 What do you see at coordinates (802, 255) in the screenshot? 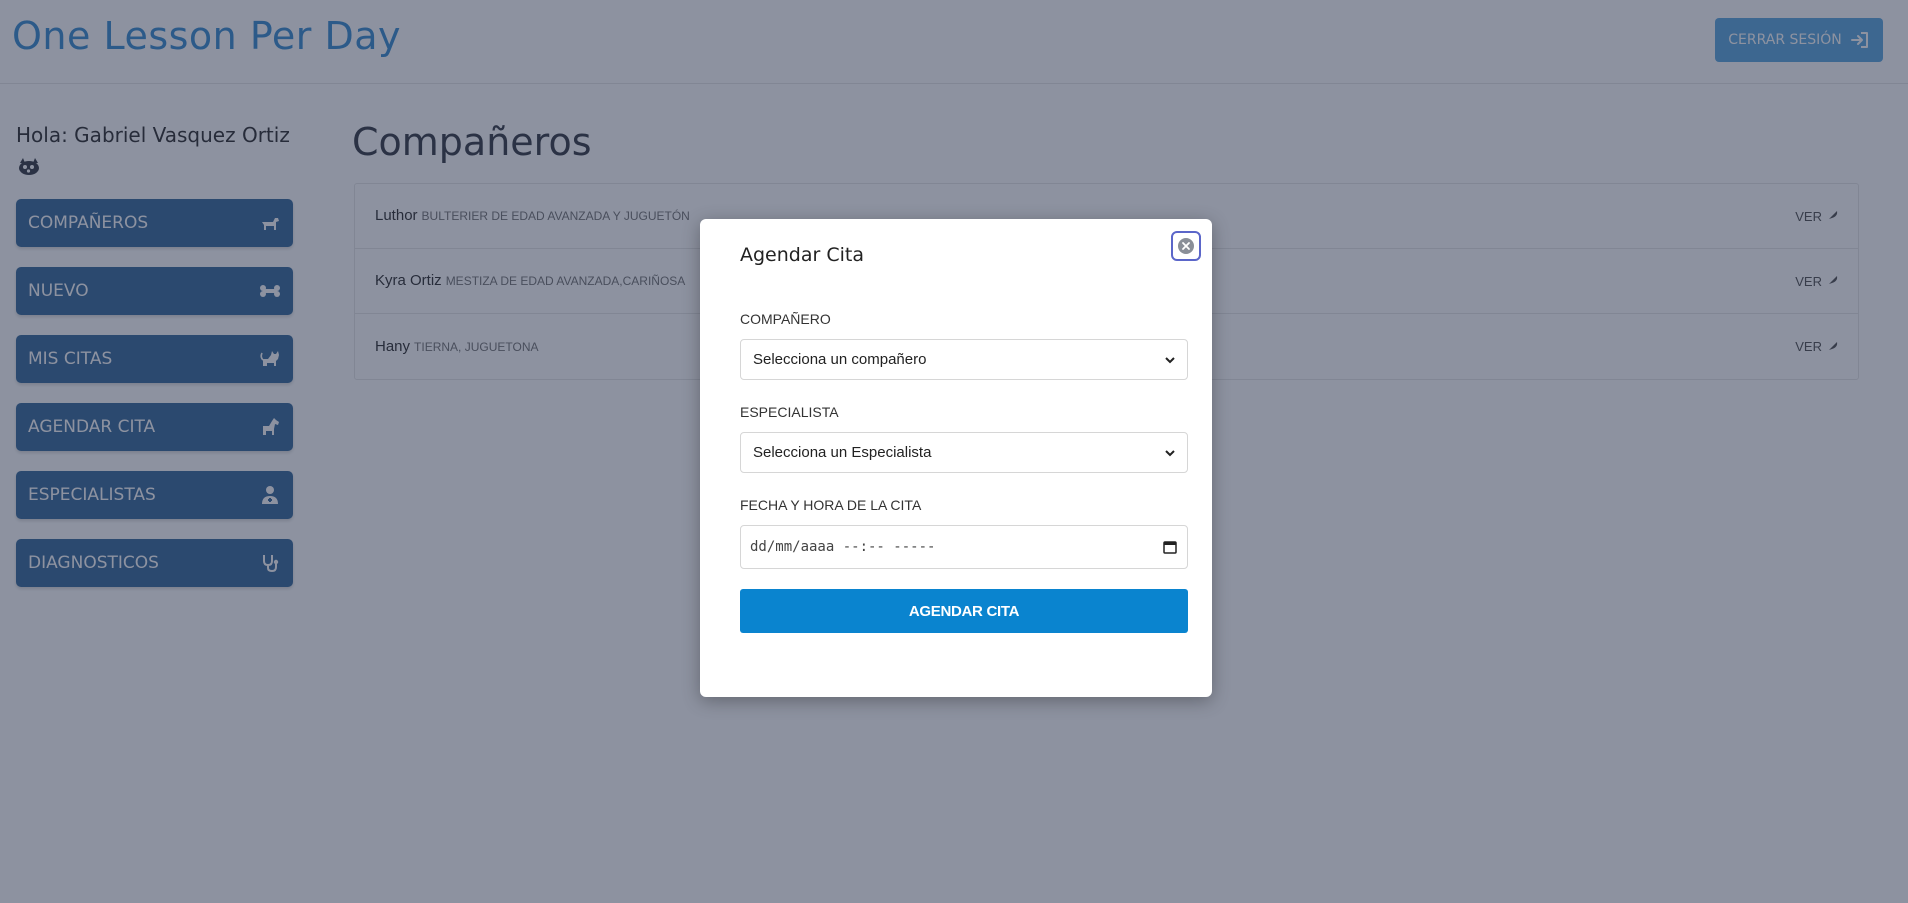
I see `modal-title: Agendar Cita` at bounding box center [802, 255].